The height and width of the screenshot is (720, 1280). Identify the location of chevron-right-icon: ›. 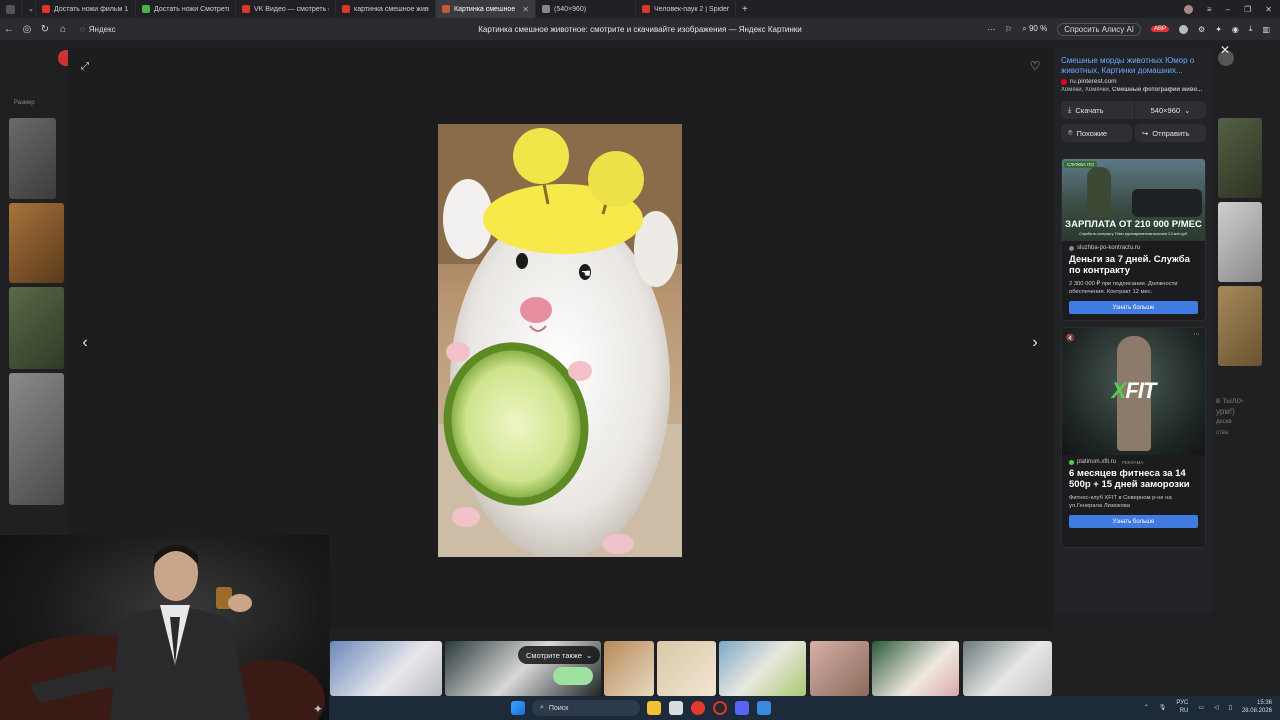
(1035, 342).